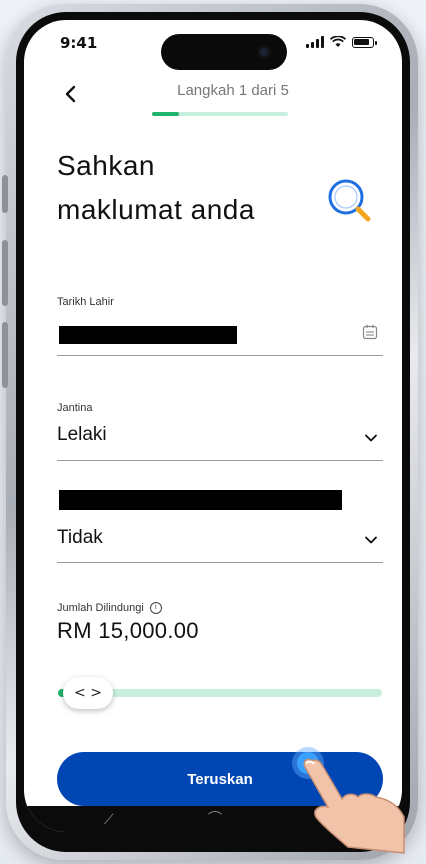  What do you see at coordinates (5, 194) in the screenshot?
I see `mute-switch` at bounding box center [5, 194].